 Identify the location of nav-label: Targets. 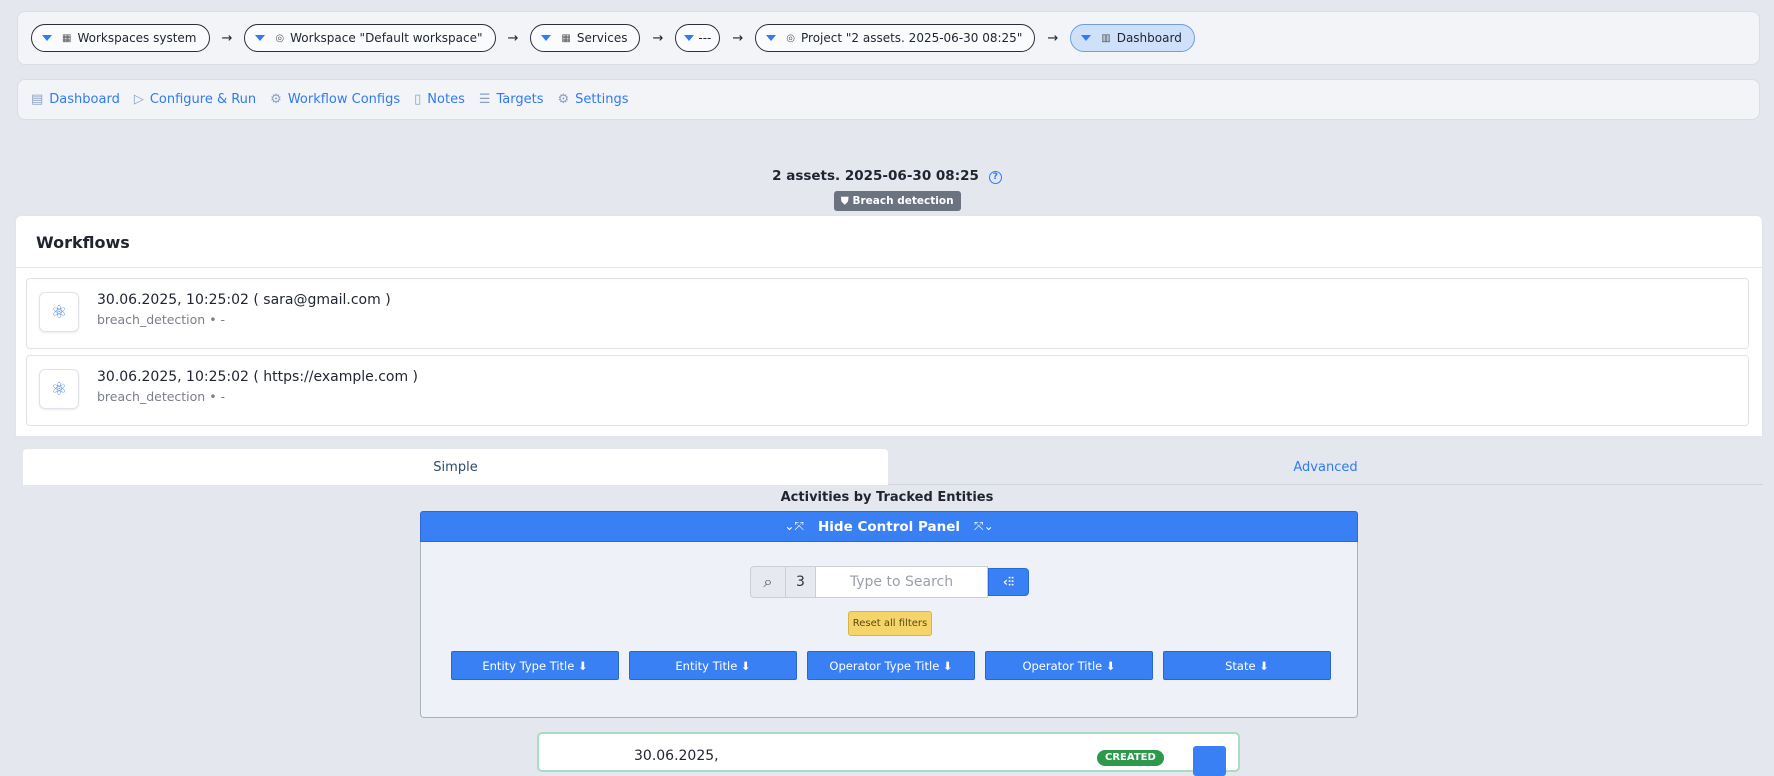
(520, 99).